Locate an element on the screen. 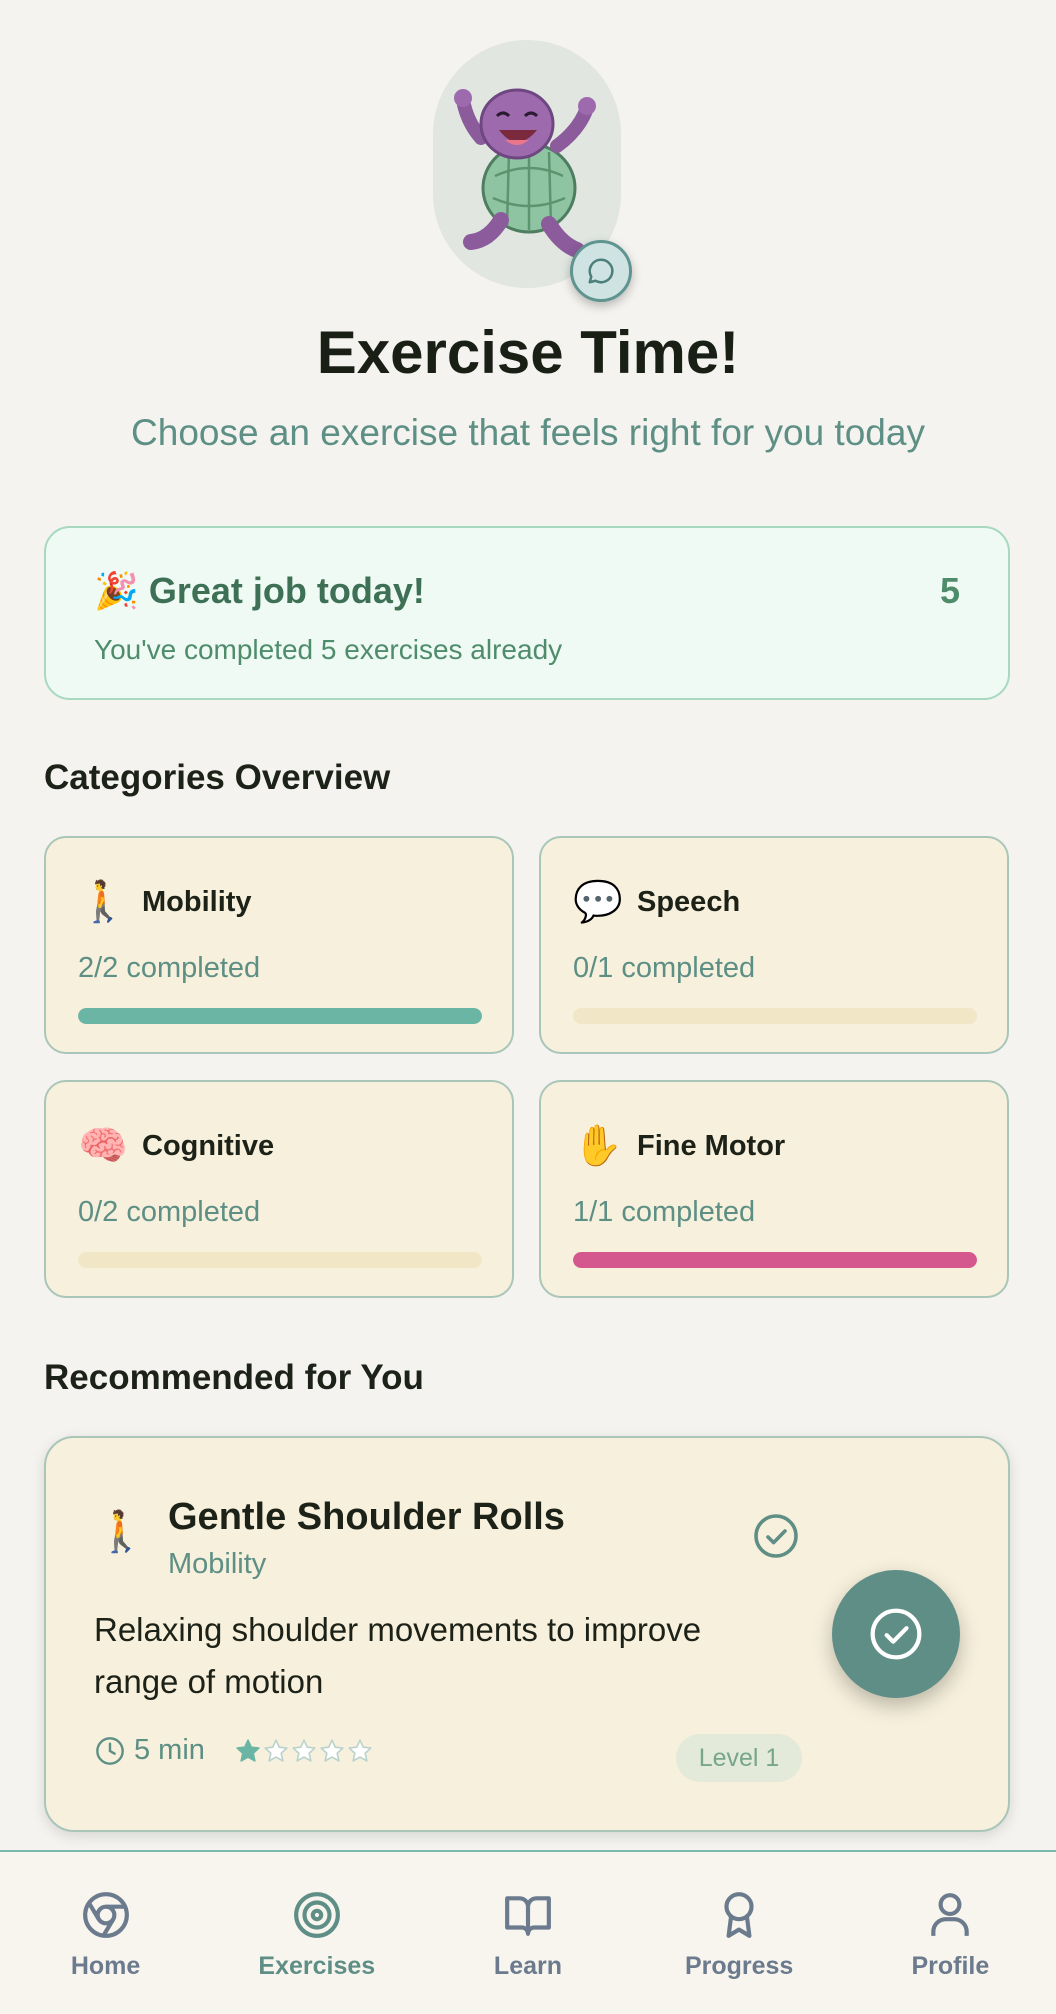 The image size is (1056, 2014). category-name: Mobility is located at coordinates (197, 902).